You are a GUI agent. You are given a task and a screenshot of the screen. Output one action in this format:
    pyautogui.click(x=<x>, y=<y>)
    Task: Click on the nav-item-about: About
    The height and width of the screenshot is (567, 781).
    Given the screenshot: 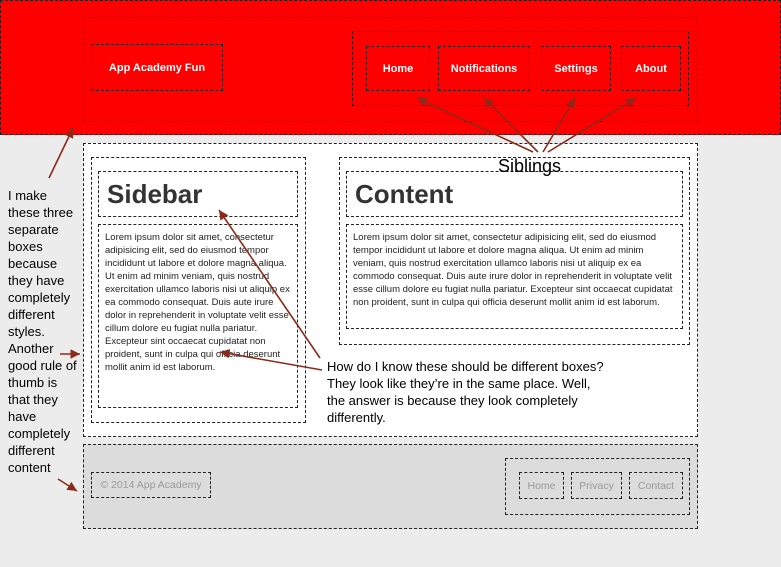 What is the action you would take?
    pyautogui.click(x=651, y=68)
    